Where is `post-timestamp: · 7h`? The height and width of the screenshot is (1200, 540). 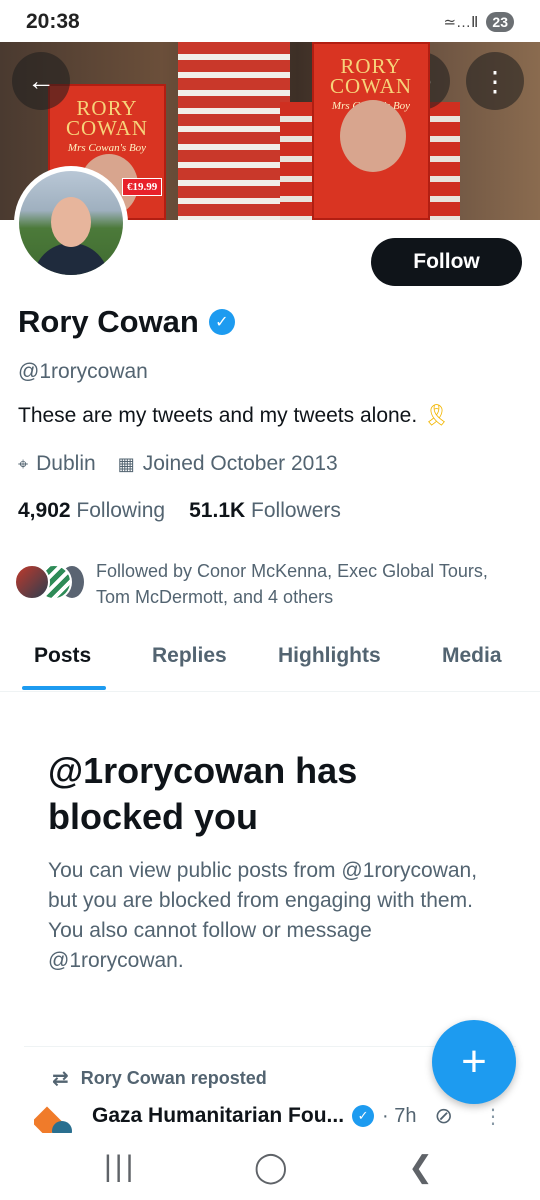
post-timestamp: · 7h is located at coordinates (399, 1115).